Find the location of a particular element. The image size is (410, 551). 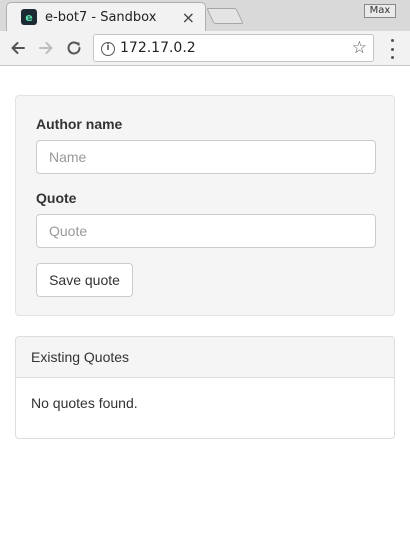

quote-input is located at coordinates (206, 231).